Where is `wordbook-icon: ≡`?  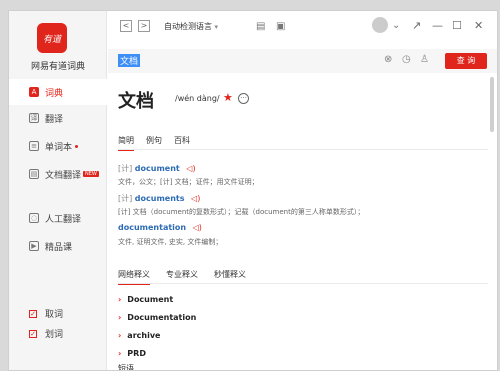
wordbook-icon: ≡ is located at coordinates (34, 146).